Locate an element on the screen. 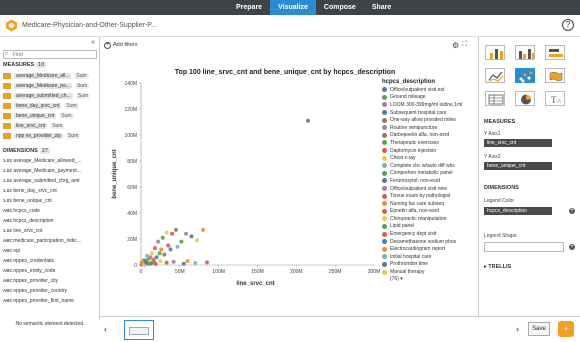 The width and height of the screenshot is (580, 342). dimension-item: ABC nppes_credentials is located at coordinates (50, 262).